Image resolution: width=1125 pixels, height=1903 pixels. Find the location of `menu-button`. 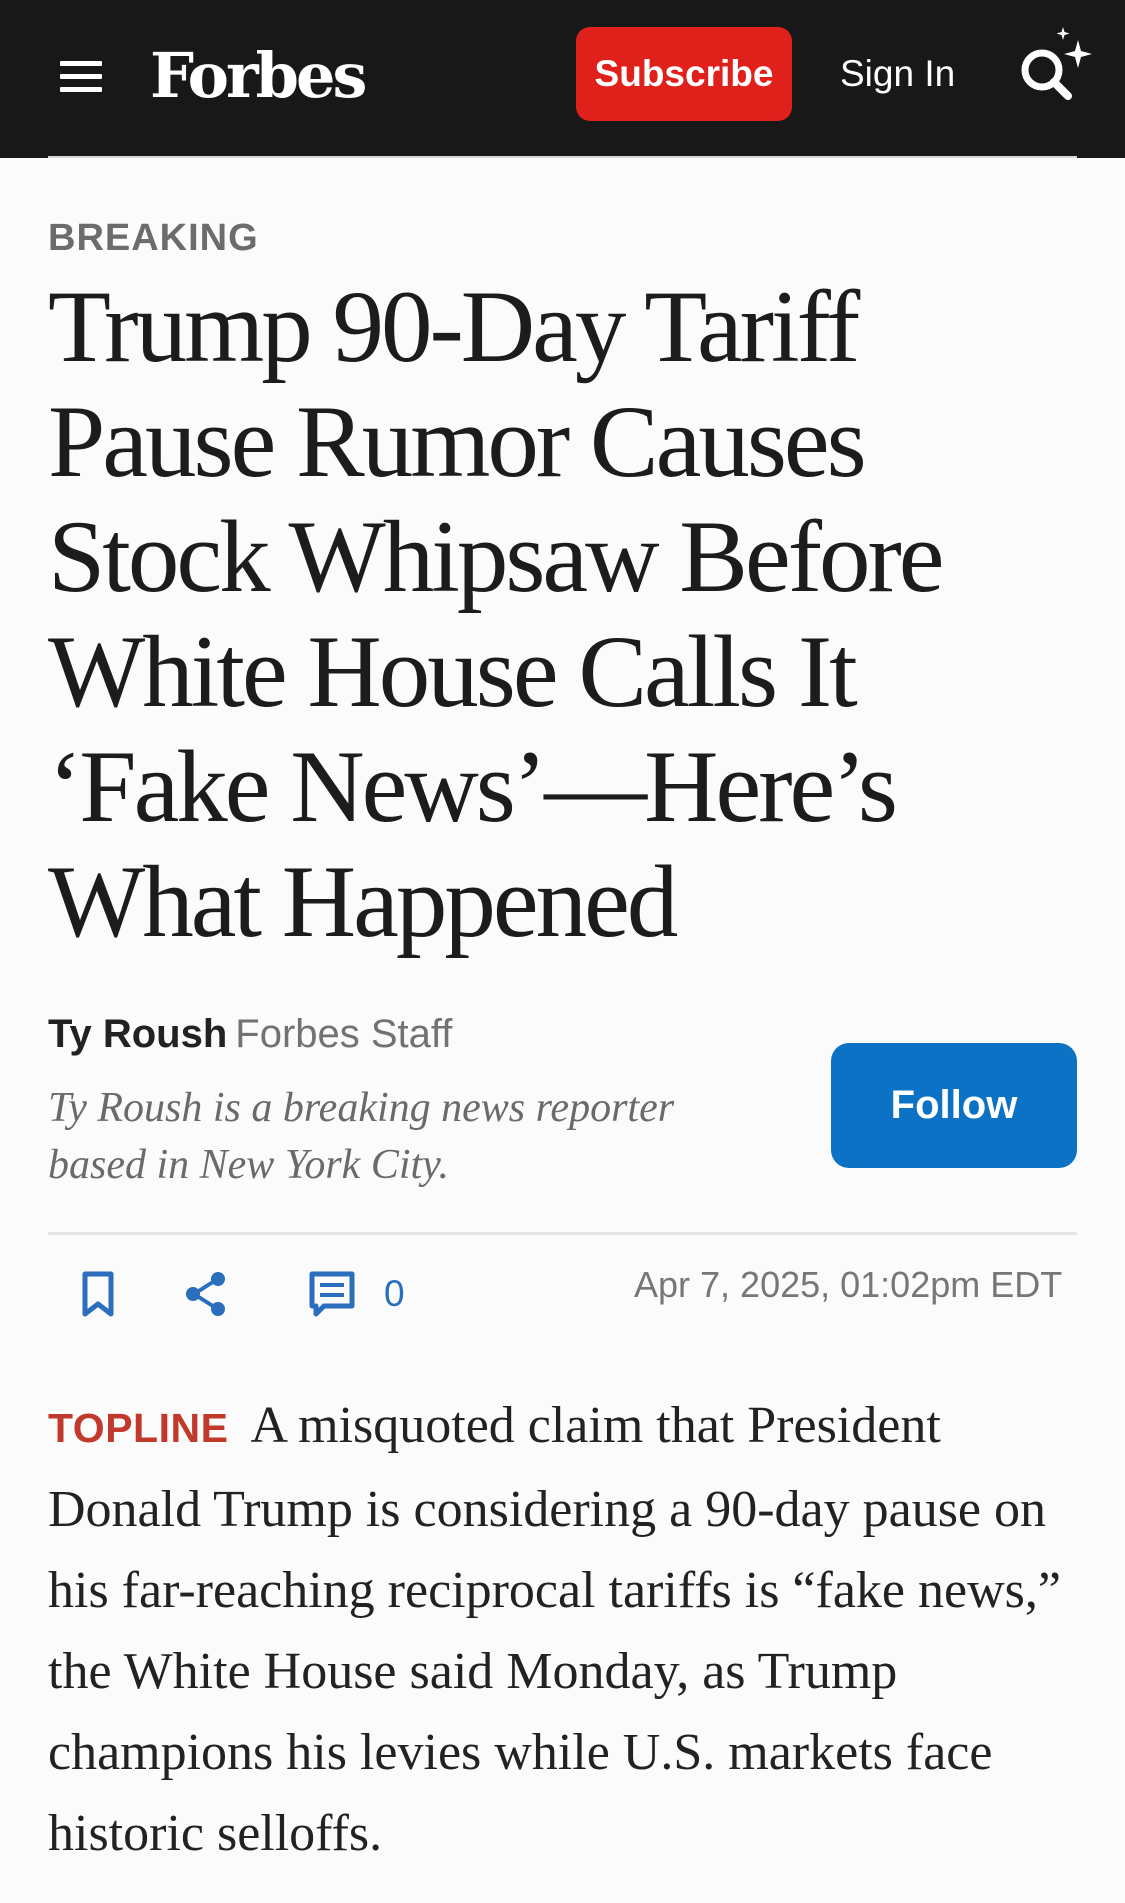

menu-button is located at coordinates (81, 77).